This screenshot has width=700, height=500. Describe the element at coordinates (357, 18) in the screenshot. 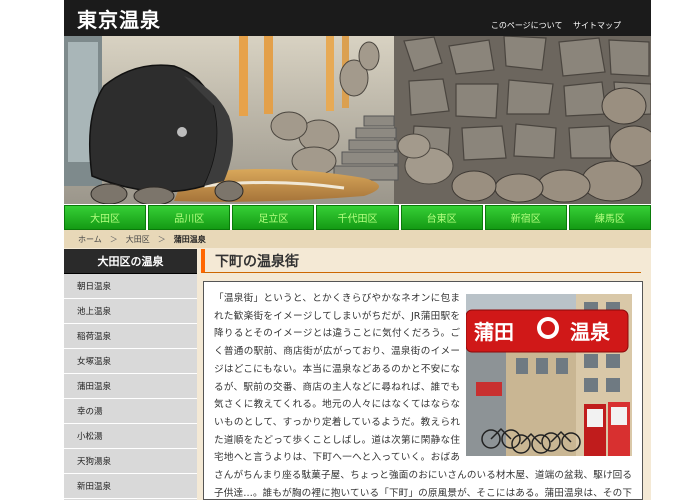

I see `site-header: 東京温泉 このページについて サイトマップ` at that location.